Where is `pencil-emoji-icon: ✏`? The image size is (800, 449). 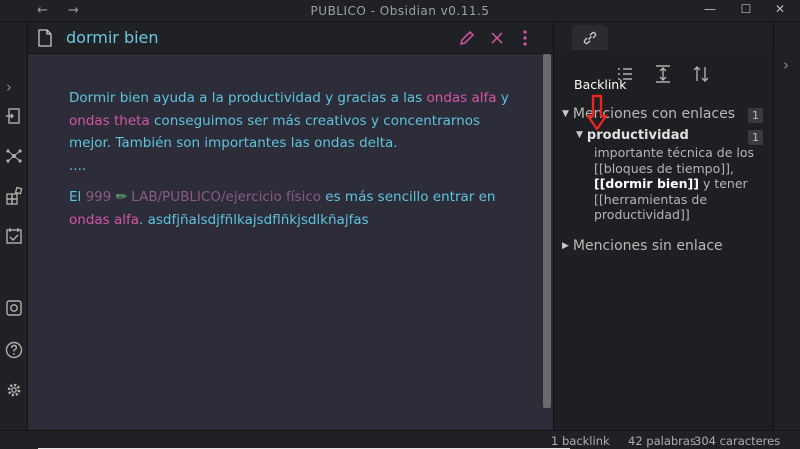
pencil-emoji-icon: ✏ is located at coordinates (121, 197).